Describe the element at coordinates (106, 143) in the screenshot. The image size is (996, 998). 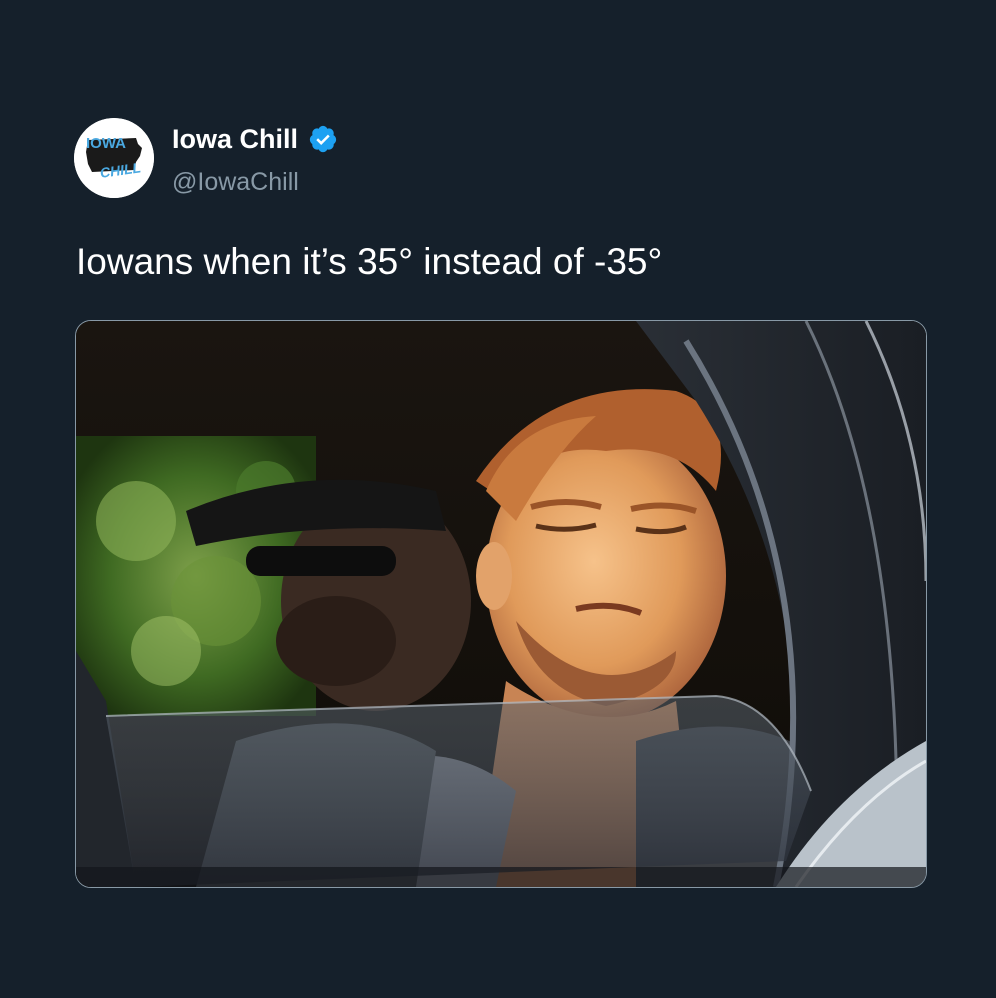
I see `svg-text: IOWA` at that location.